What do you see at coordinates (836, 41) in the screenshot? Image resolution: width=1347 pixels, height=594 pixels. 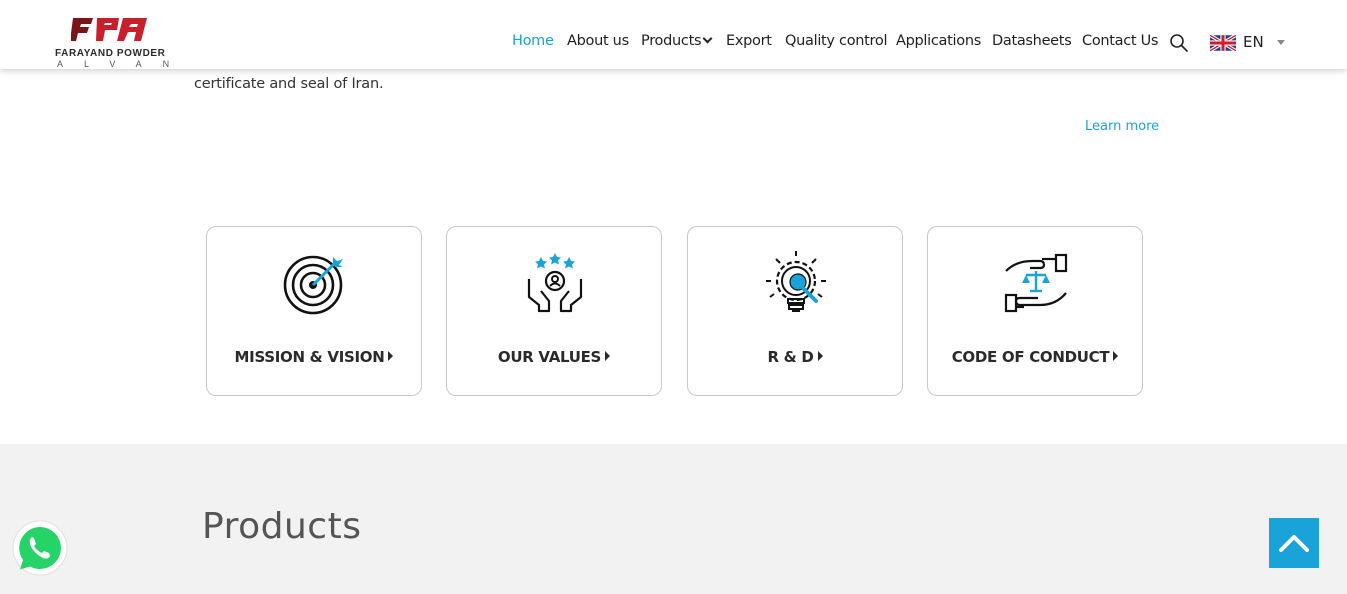 I see `nav-quality-control: Quality control` at bounding box center [836, 41].